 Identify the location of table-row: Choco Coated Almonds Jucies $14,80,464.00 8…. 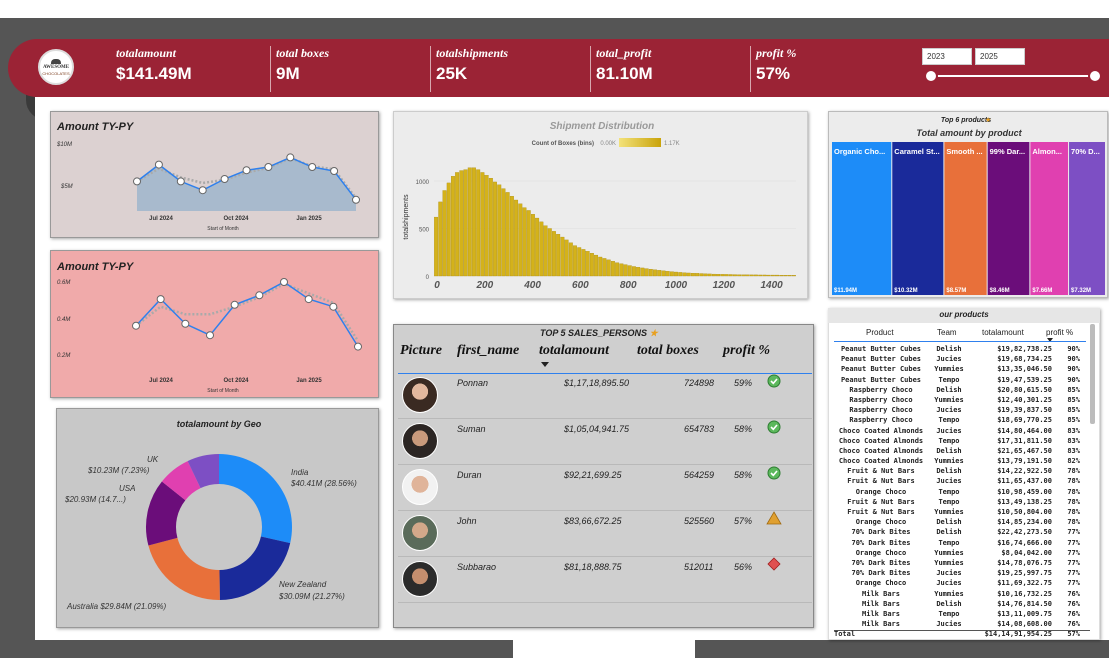
(958, 431).